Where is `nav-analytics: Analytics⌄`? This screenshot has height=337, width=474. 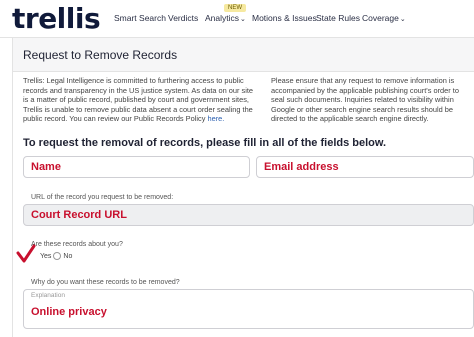 nav-analytics: Analytics⌄ is located at coordinates (225, 18).